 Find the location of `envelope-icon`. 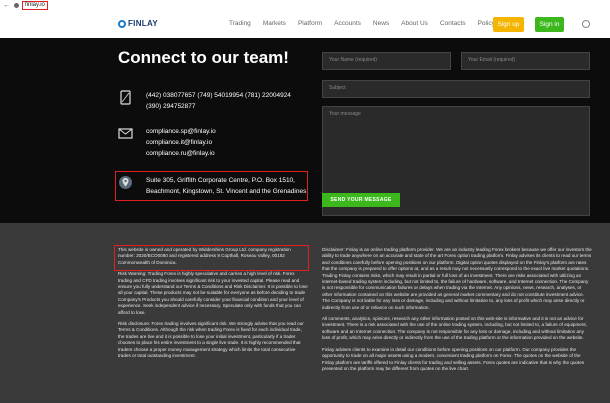

envelope-icon is located at coordinates (125, 133).